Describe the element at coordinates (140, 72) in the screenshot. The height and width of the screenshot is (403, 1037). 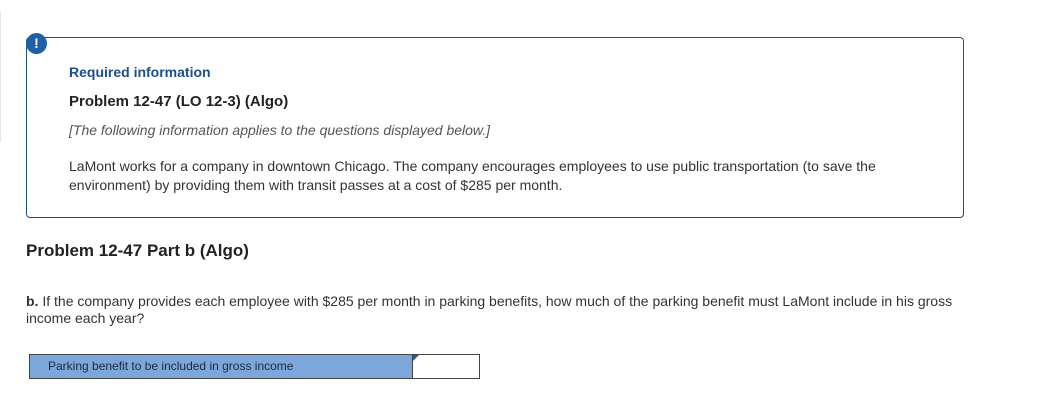
I see `required-information-heading: Required information` at that location.